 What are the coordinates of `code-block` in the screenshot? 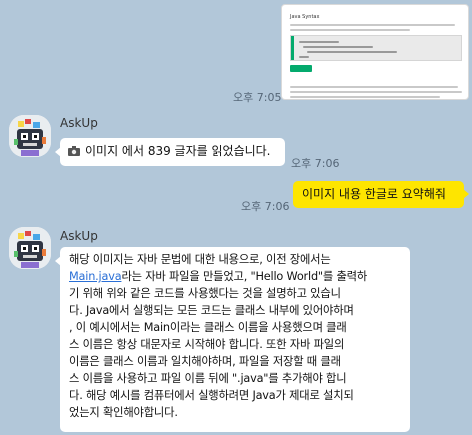 It's located at (376, 48).